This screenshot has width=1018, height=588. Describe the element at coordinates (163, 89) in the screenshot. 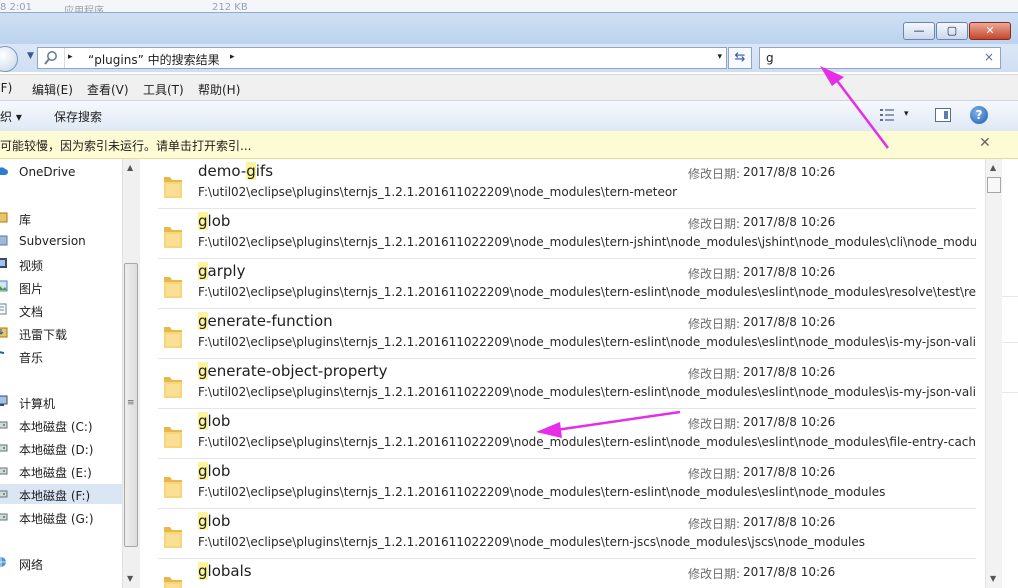

I see `menu-tools: 工具(T)` at that location.